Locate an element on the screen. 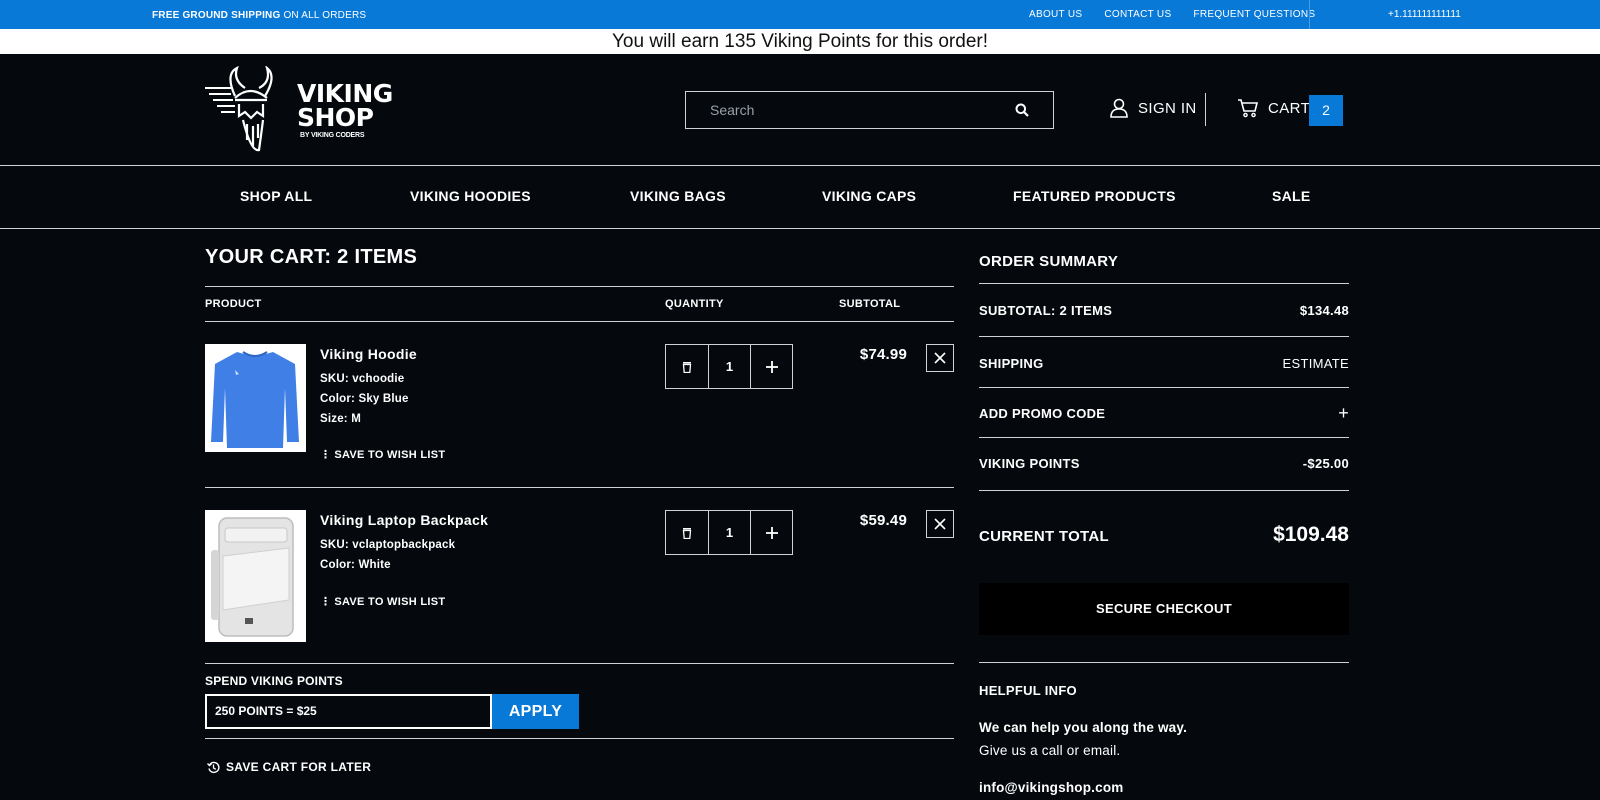 This screenshot has width=1600, height=800. cart-label: CART is located at coordinates (1289, 108).